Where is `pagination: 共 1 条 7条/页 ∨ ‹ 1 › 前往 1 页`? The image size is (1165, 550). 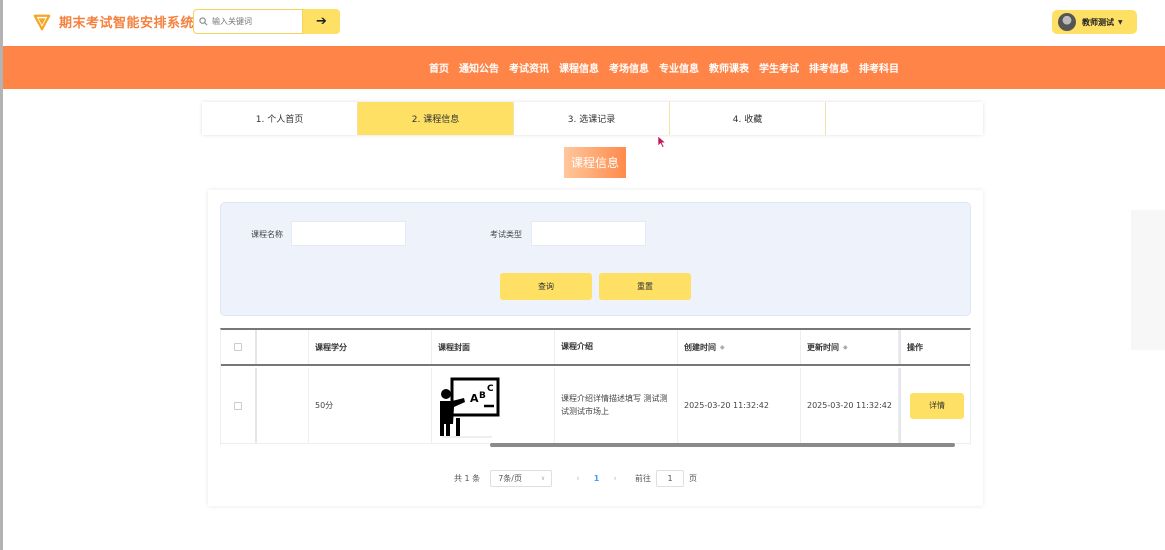 pagination: 共 1 条 7条/页 ∨ ‹ 1 › 前往 1 页 is located at coordinates (595, 478).